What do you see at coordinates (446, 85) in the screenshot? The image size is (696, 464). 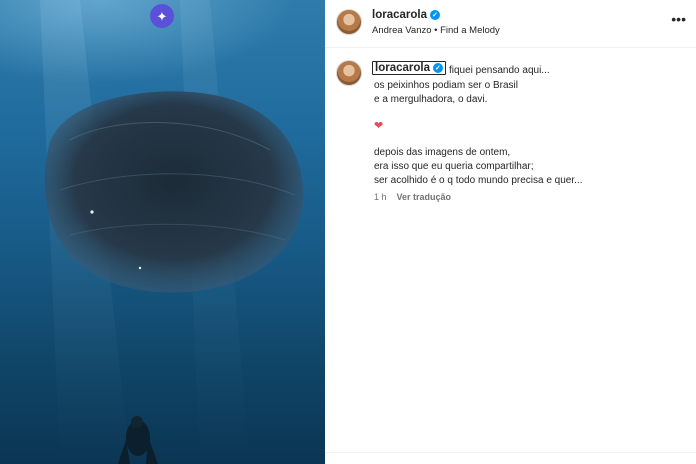 I see `caption-line-2: os peixinhos podiam ser o Brasil` at bounding box center [446, 85].